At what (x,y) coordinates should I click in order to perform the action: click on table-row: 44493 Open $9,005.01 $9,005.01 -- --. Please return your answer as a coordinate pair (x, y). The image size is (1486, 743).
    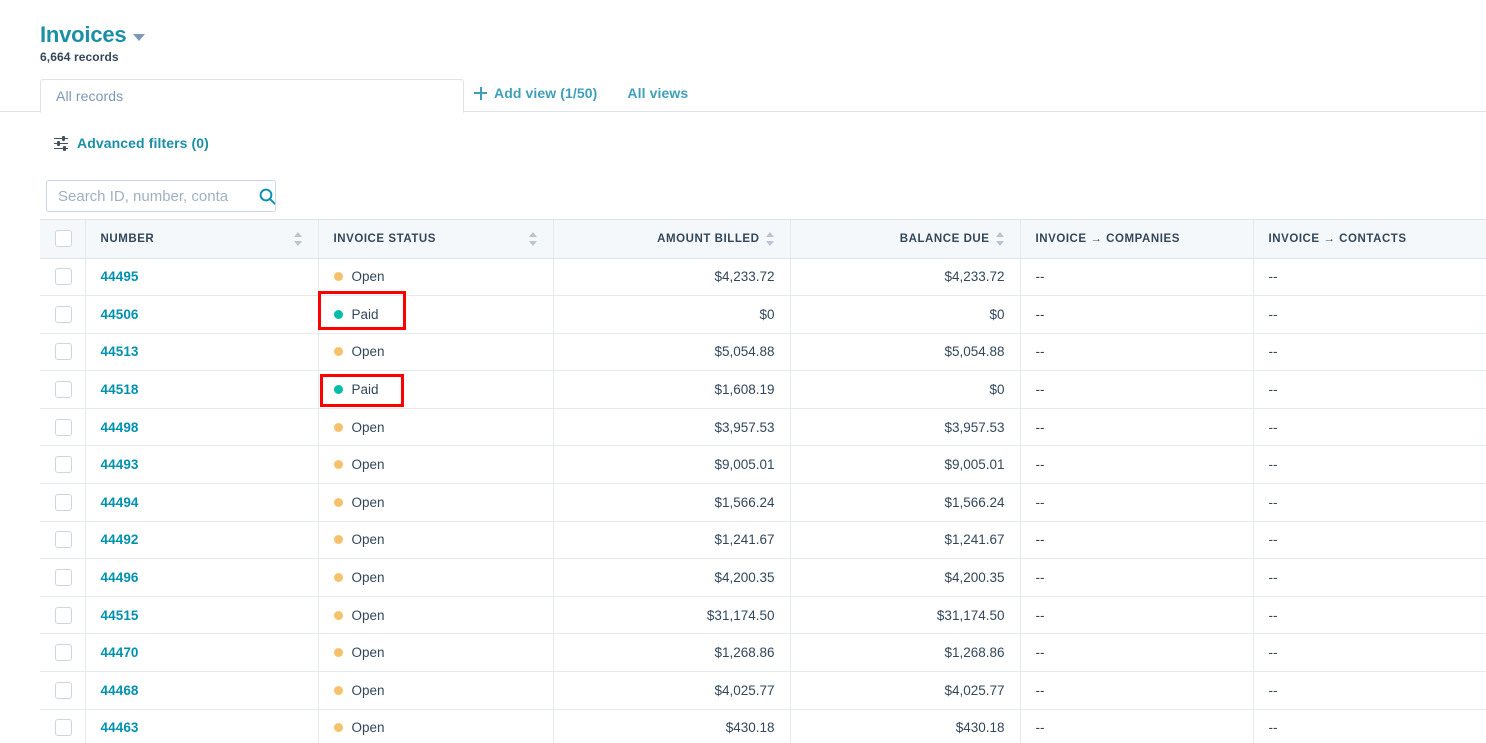
    Looking at the image, I should click on (763, 465).